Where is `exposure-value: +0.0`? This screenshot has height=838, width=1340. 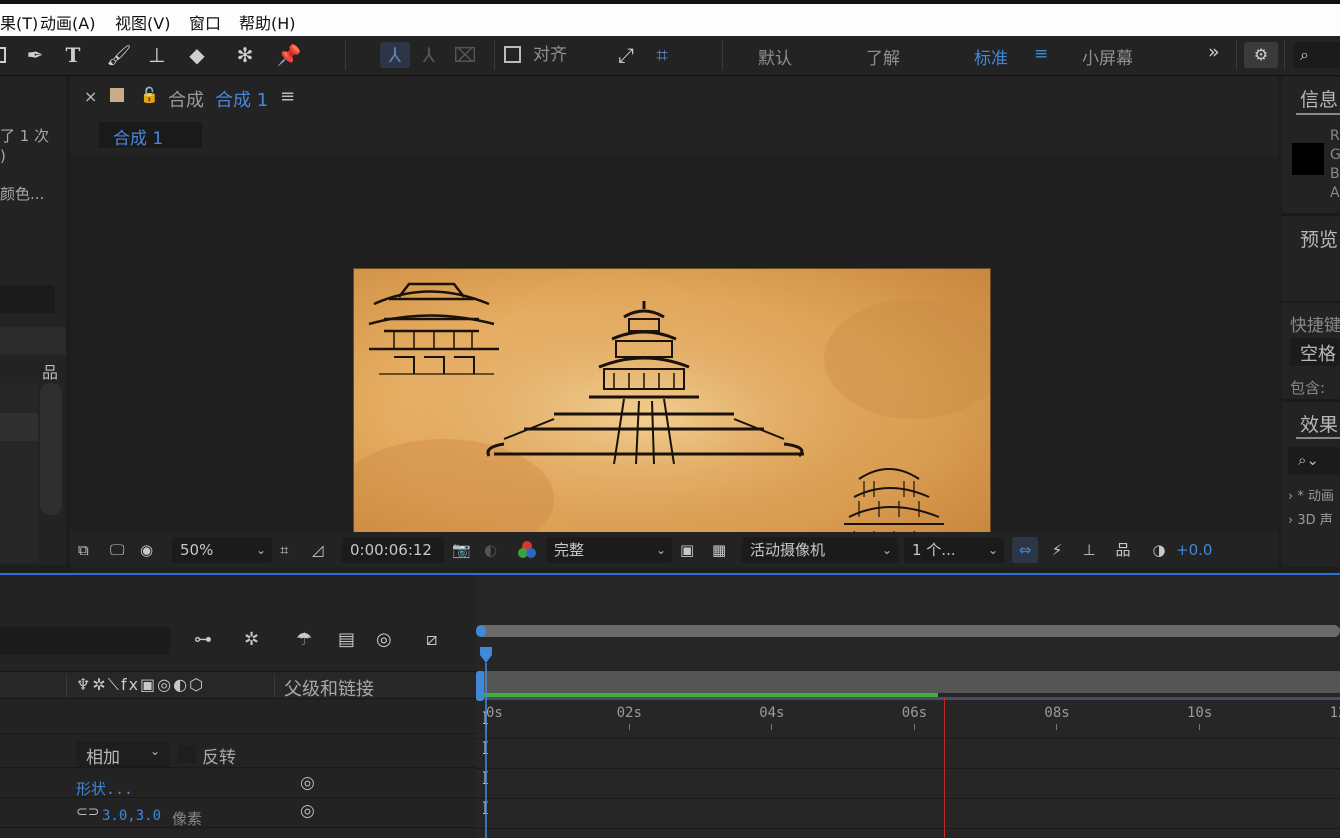
exposure-value: +0.0 is located at coordinates (1201, 550).